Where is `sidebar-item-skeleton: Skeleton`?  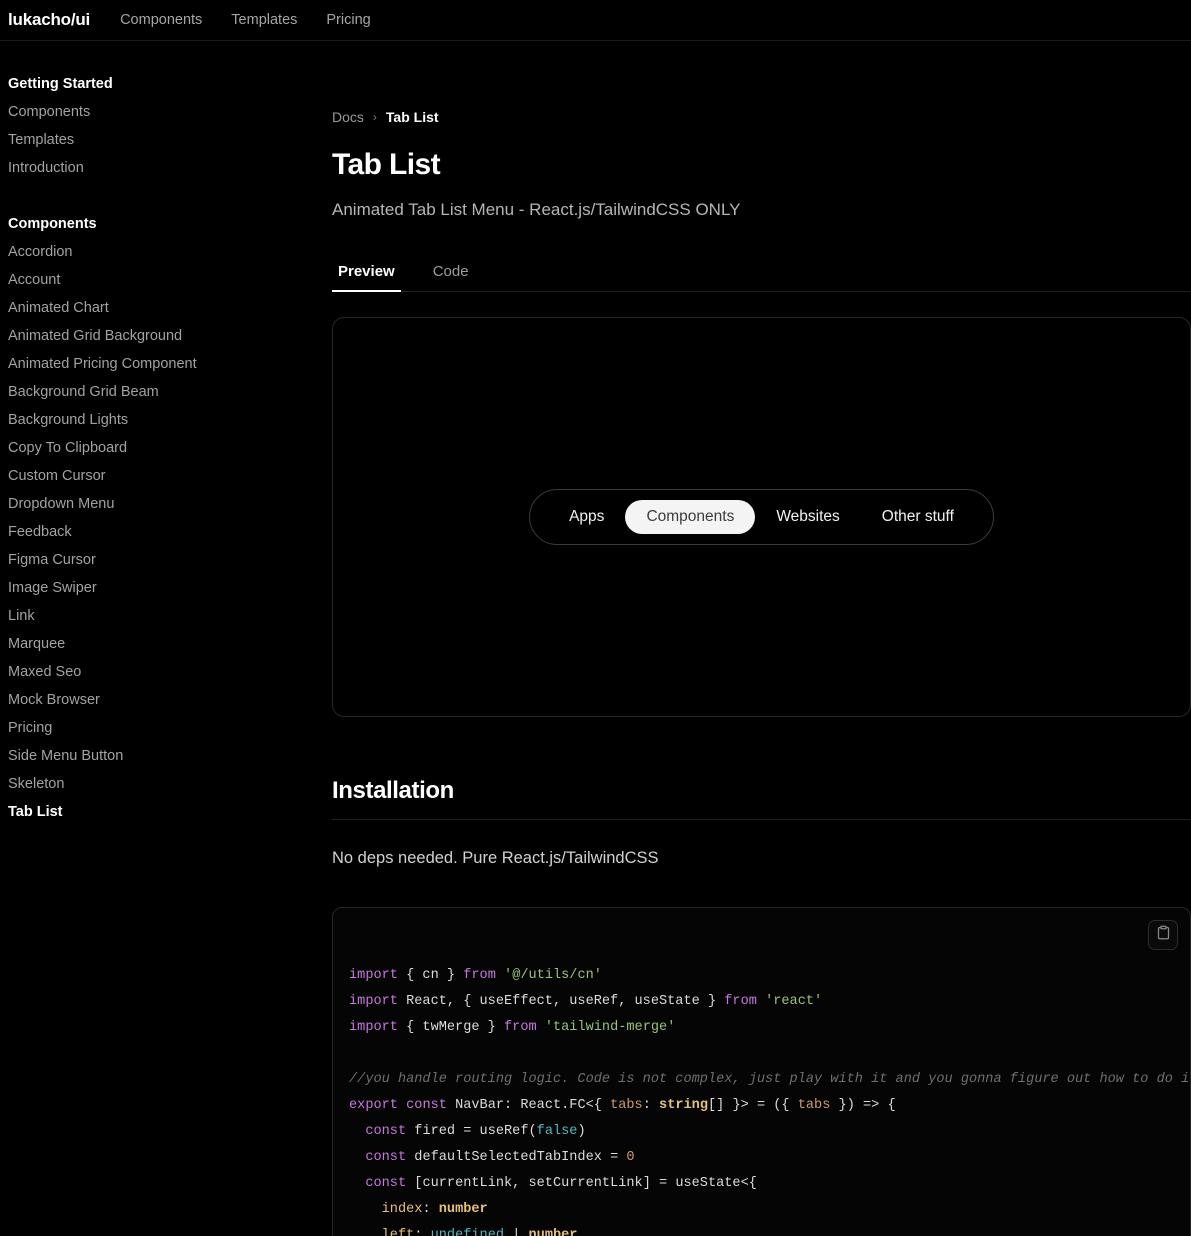
sidebar-item-skeleton: Skeleton is located at coordinates (170, 784).